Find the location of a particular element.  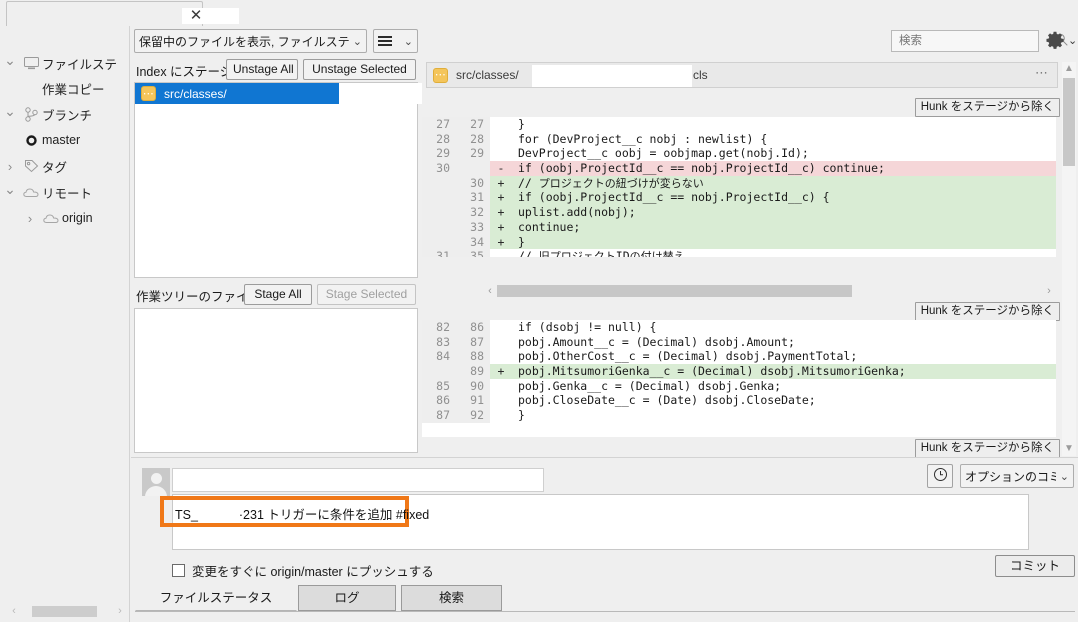

diff-new-line-number: 27 is located at coordinates (473, 124).